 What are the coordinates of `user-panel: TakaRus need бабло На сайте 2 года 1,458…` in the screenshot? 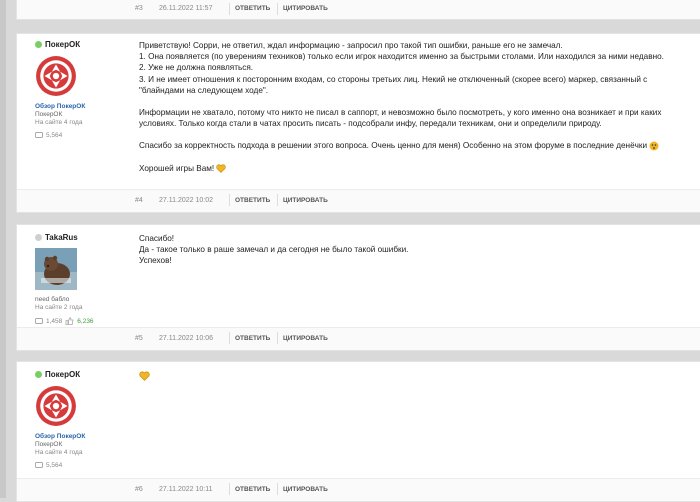 It's located at (80, 279).